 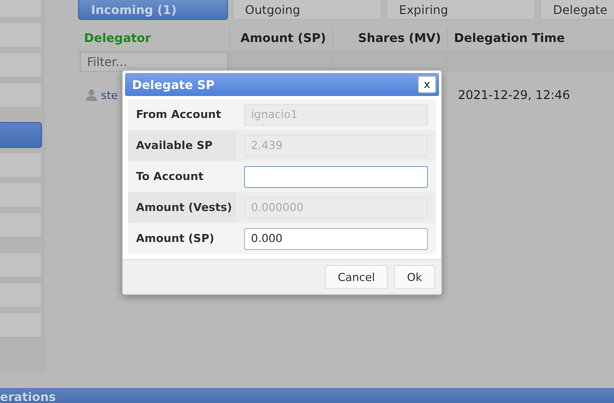 What do you see at coordinates (91, 95) in the screenshot?
I see `user-icon` at bounding box center [91, 95].